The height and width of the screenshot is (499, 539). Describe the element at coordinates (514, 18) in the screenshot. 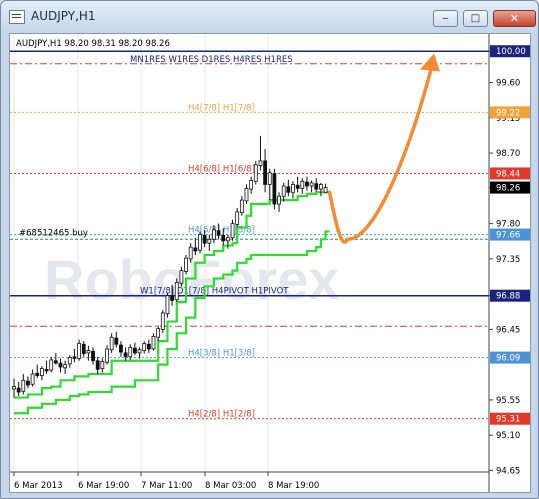

I see `close-button: ✕` at that location.